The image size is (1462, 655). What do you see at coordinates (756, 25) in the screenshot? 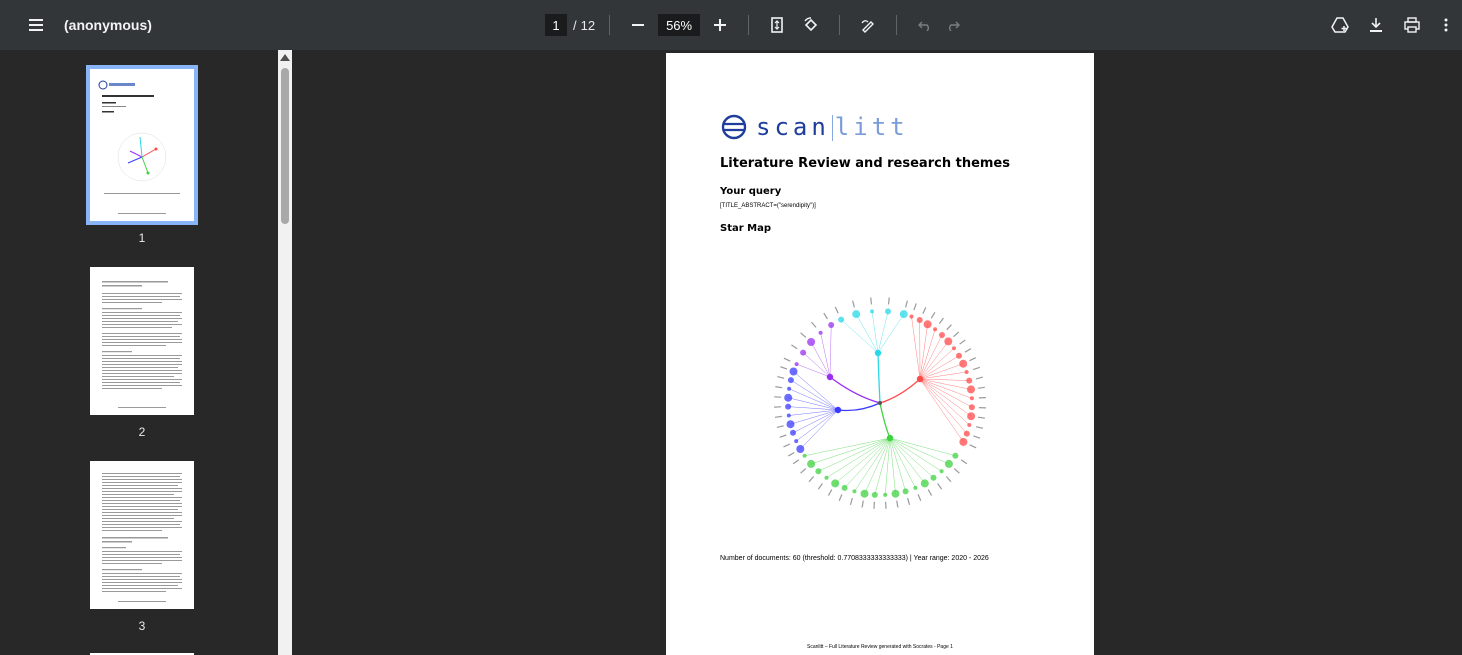
I see `toolbar-center: / 12` at bounding box center [756, 25].